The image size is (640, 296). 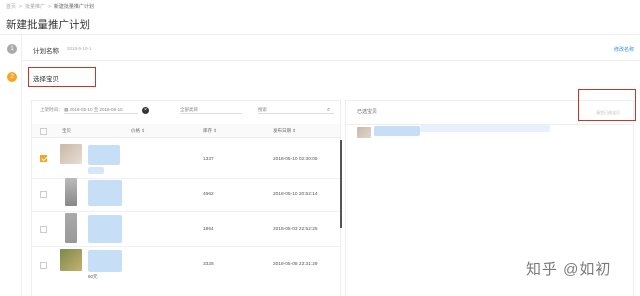 What do you see at coordinates (73, 7) in the screenshot?
I see `breadcrumb-current: 新建批量推广计划` at bounding box center [73, 7].